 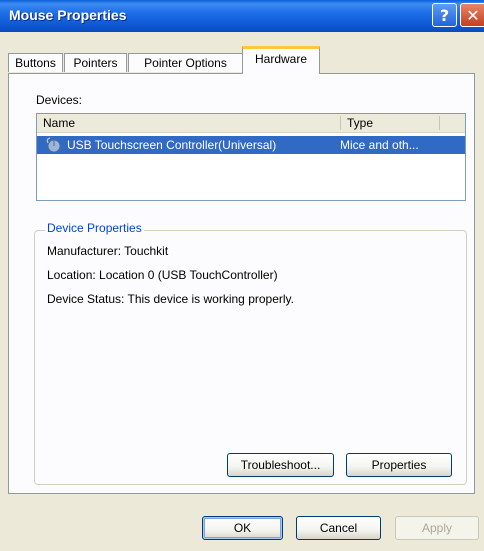 What do you see at coordinates (59, 100) in the screenshot?
I see `devices-label: Devices:` at bounding box center [59, 100].